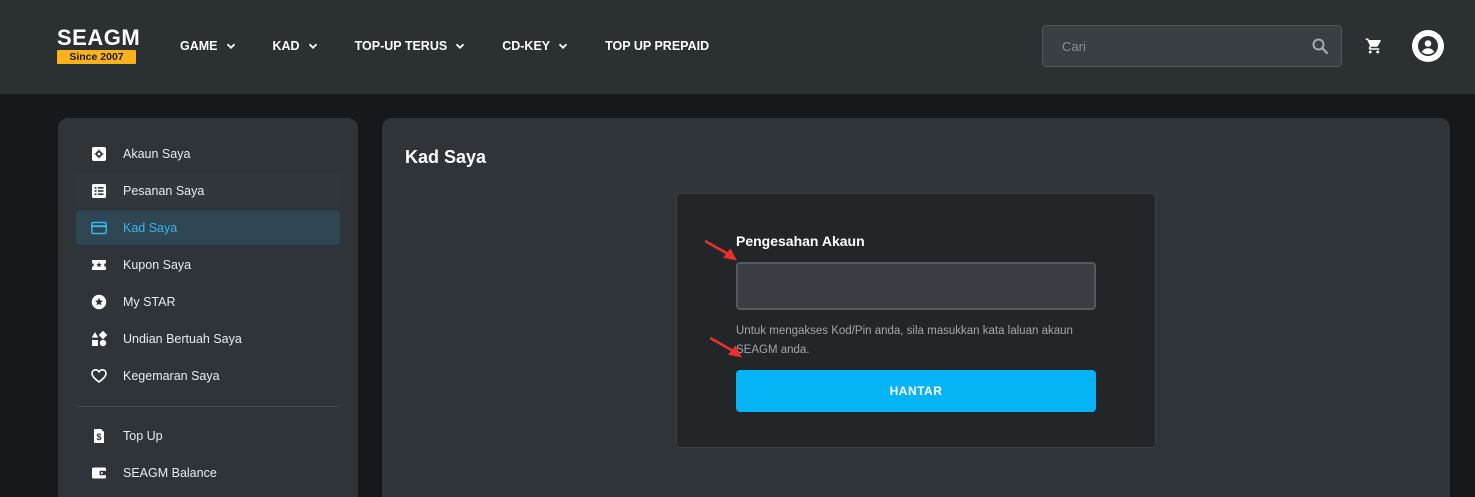 This screenshot has height=497, width=1475. What do you see at coordinates (208, 435) in the screenshot?
I see `sidebar-item-top-up: $ Top Up` at bounding box center [208, 435].